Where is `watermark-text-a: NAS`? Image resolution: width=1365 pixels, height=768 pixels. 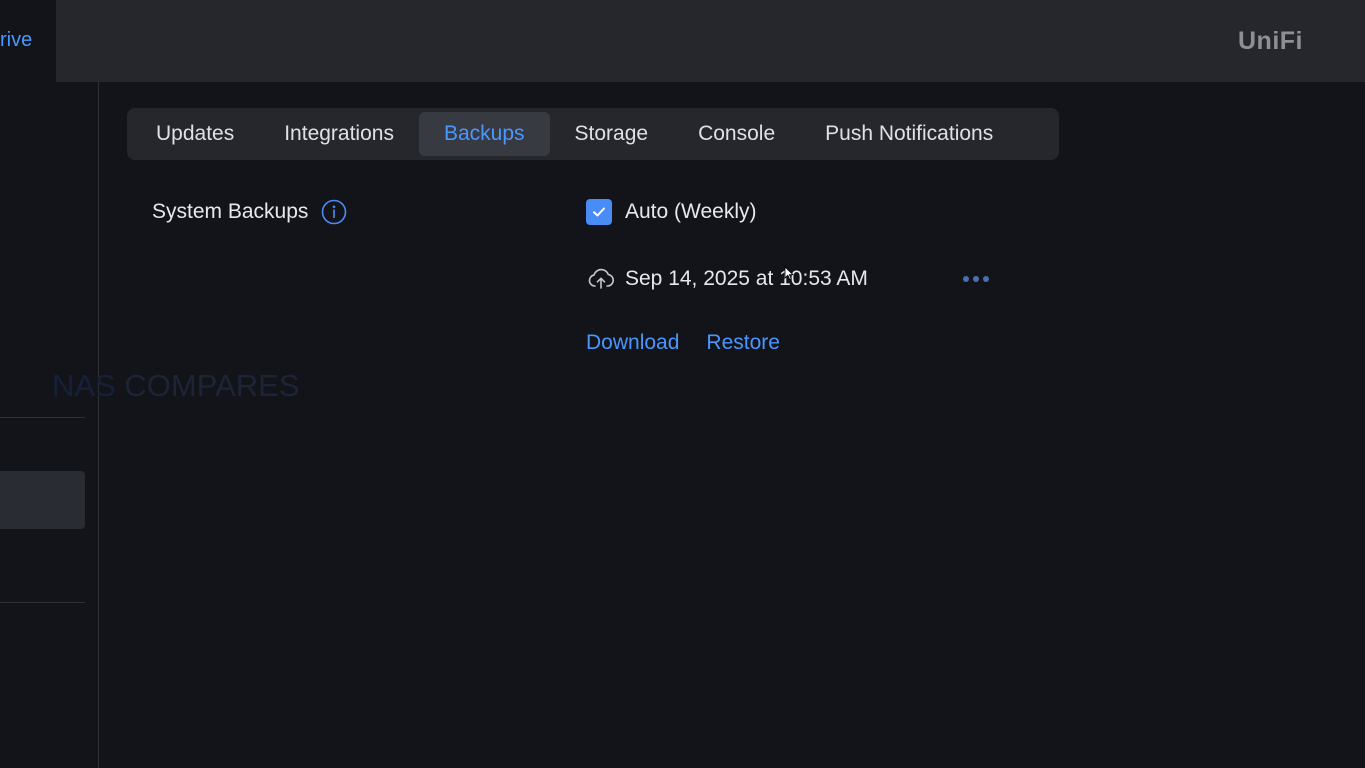 watermark-text-a: NAS is located at coordinates (84, 385).